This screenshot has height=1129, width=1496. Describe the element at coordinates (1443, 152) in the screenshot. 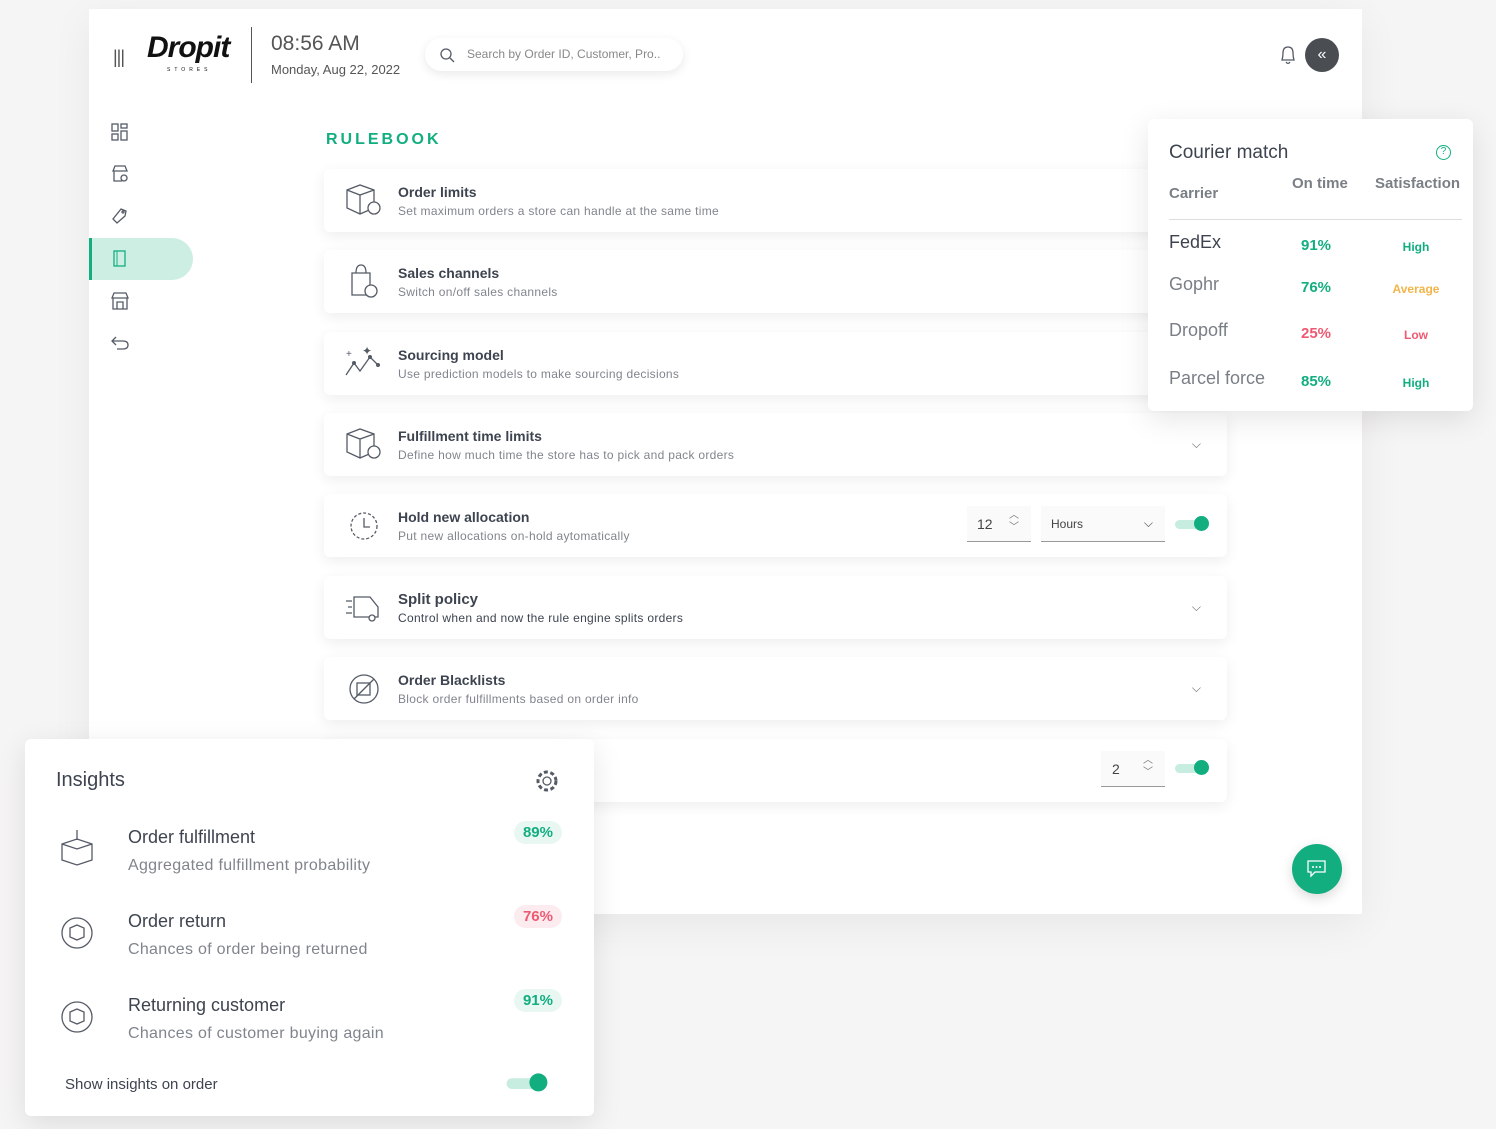

I see `help-icon: ?` at that location.